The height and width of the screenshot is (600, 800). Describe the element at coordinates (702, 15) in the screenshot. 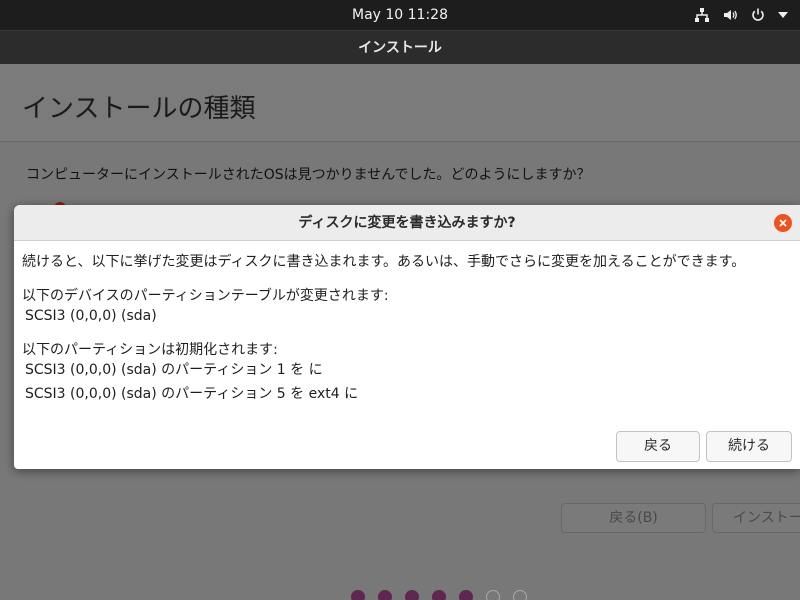

I see `network-icon` at that location.